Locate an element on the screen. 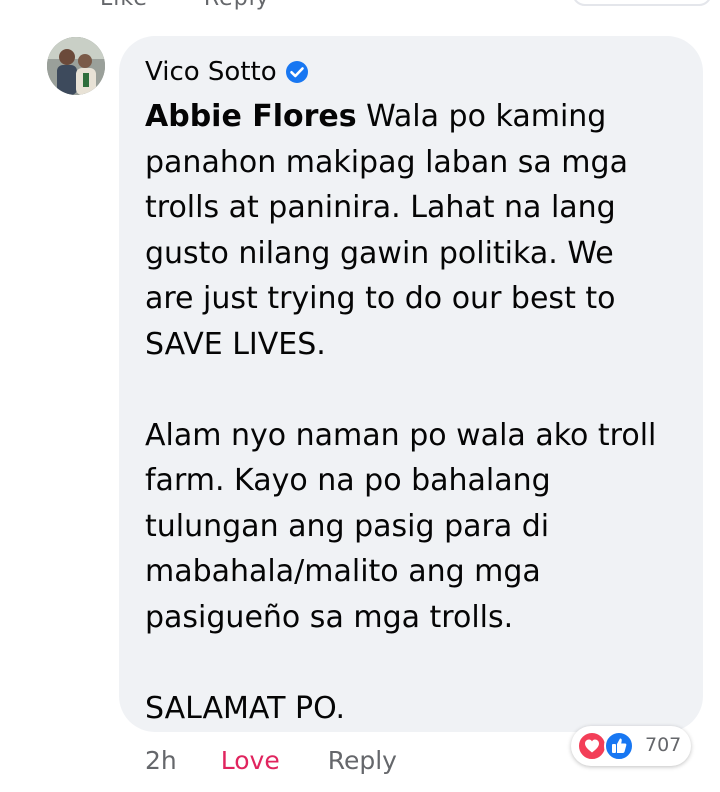 This screenshot has height=792, width=720. love-reaction-button: Love is located at coordinates (250, 760).